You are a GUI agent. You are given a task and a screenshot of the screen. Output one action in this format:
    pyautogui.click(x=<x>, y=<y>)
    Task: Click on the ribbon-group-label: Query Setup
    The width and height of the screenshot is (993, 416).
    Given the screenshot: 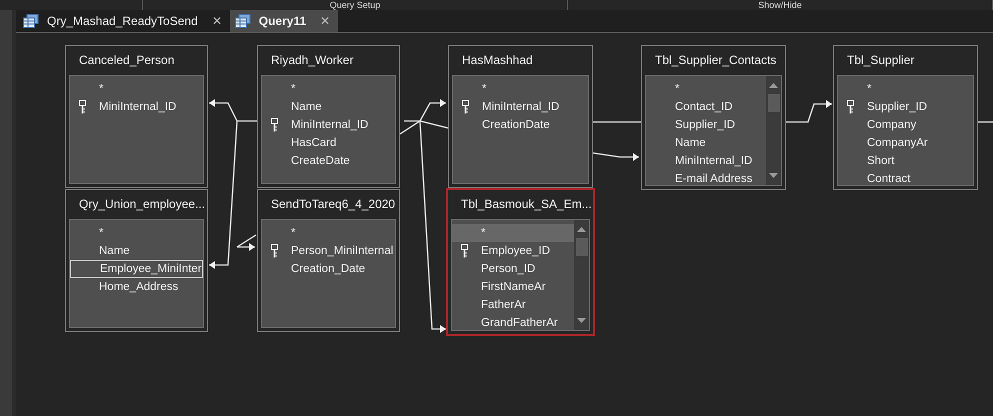 What is the action you would take?
    pyautogui.click(x=355, y=5)
    